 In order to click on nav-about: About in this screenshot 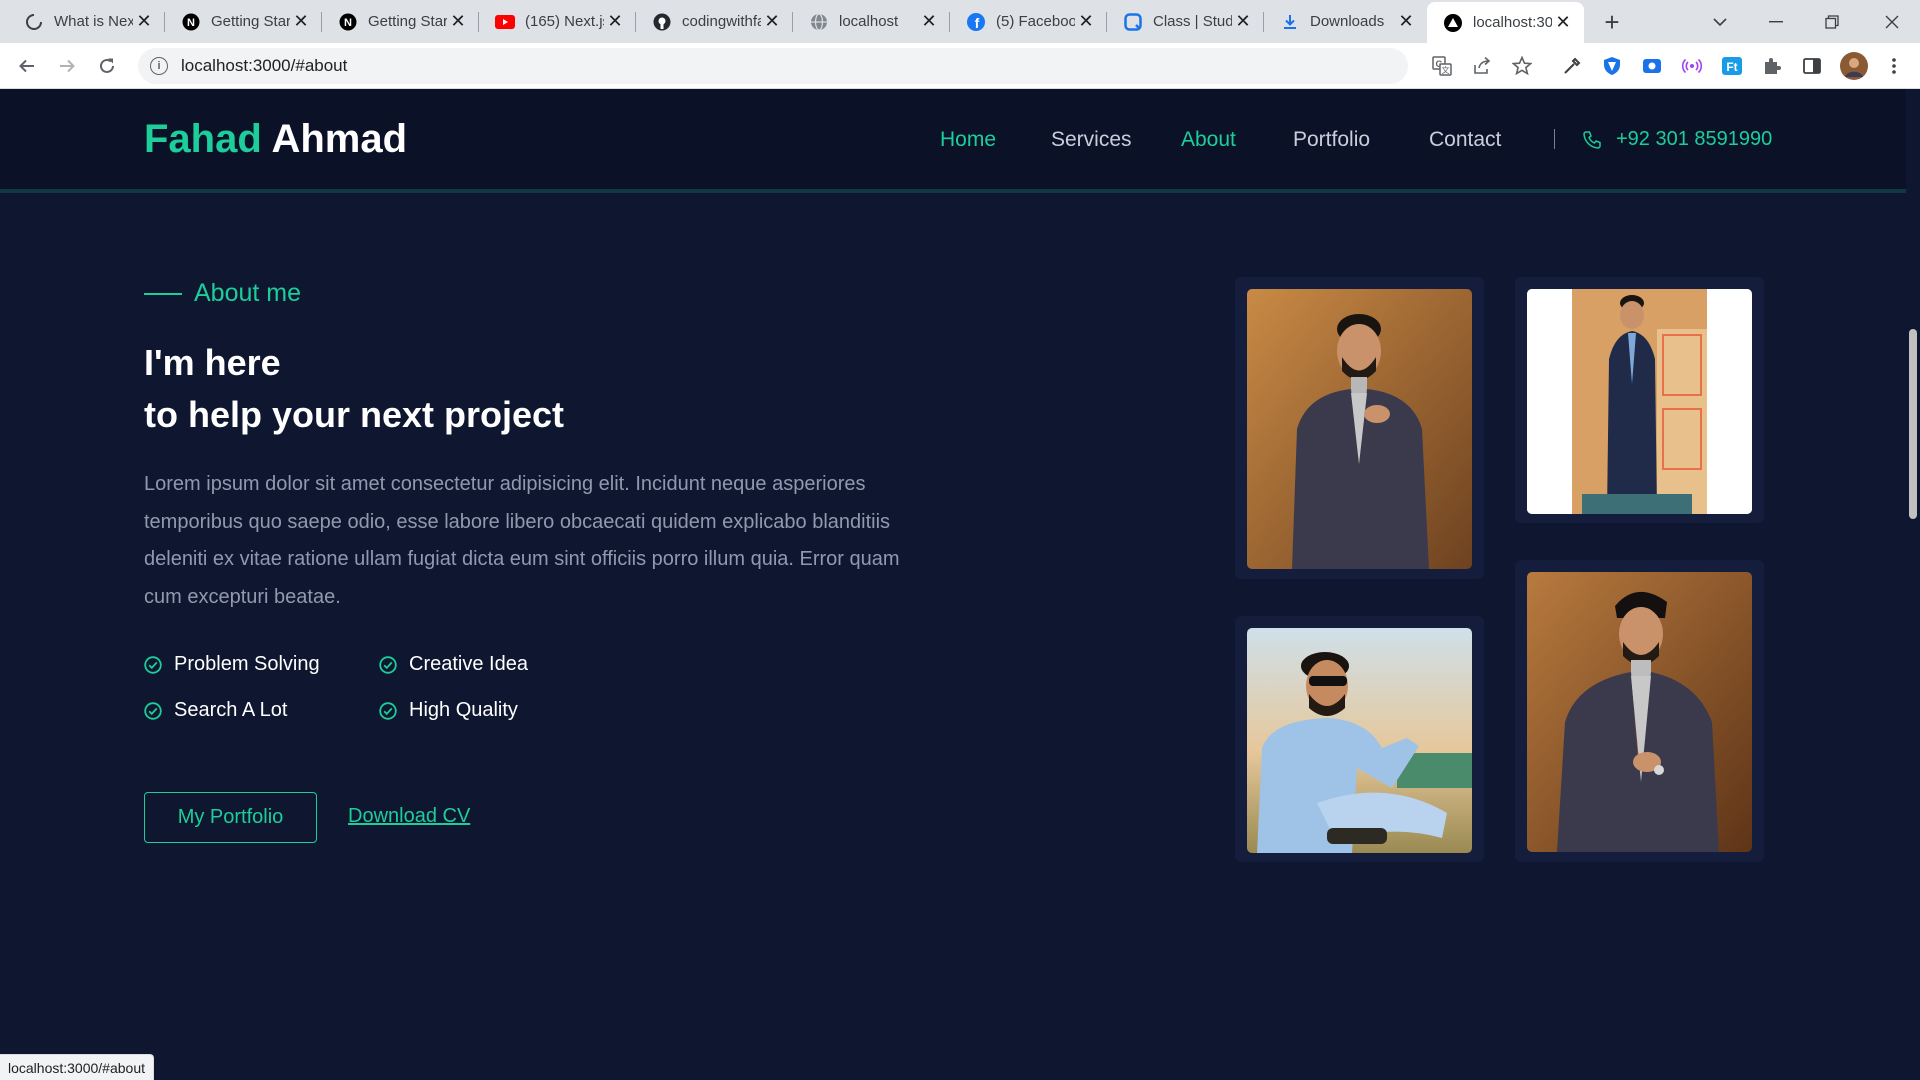, I will do `click(1208, 140)`.